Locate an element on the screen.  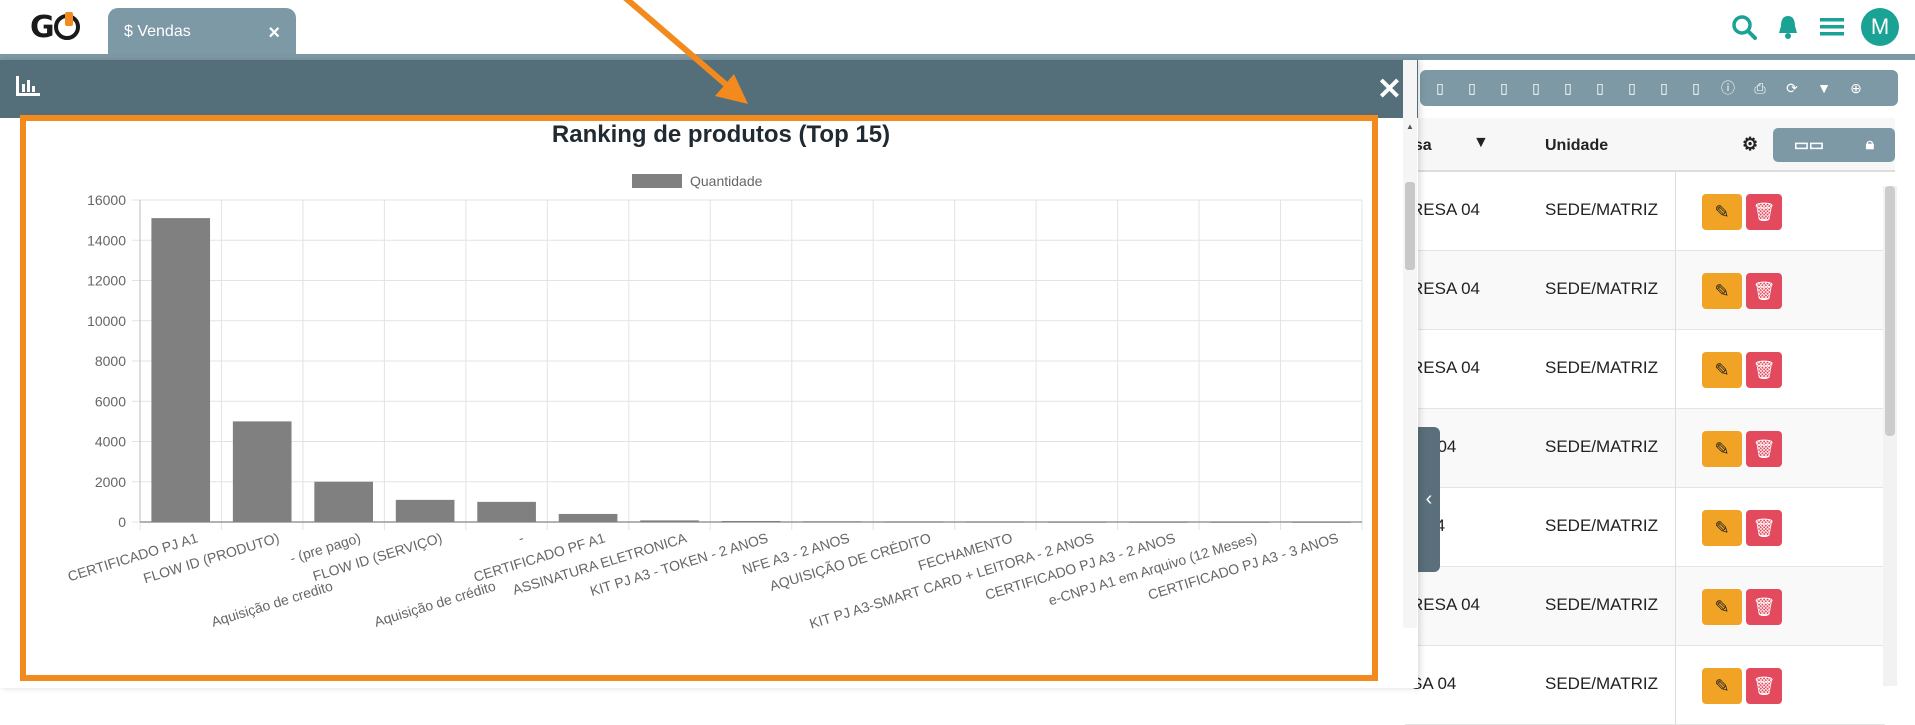
table-header: esa ▼ Unidade ⚙ ▭▭ 🔒︎ is located at coordinates (1650, 145).